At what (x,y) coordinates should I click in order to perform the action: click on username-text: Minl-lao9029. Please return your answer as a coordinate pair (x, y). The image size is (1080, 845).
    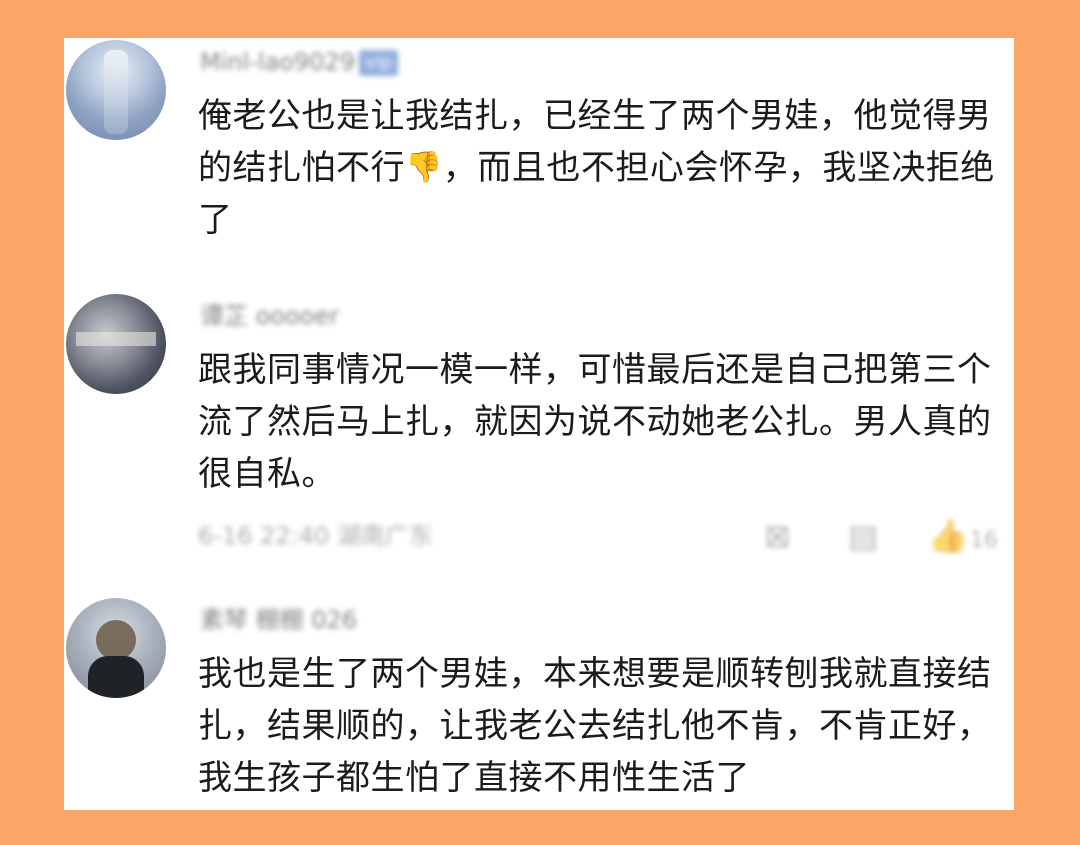
    Looking at the image, I should click on (278, 62).